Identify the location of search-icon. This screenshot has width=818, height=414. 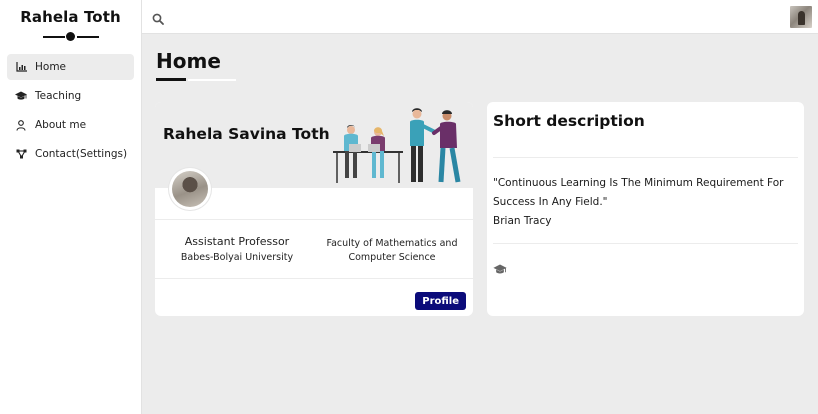
(159, 17).